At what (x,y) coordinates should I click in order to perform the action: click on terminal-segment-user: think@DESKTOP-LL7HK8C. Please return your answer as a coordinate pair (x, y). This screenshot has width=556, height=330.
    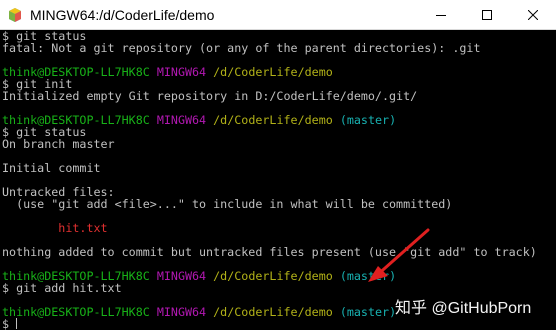
    Looking at the image, I should click on (76, 312).